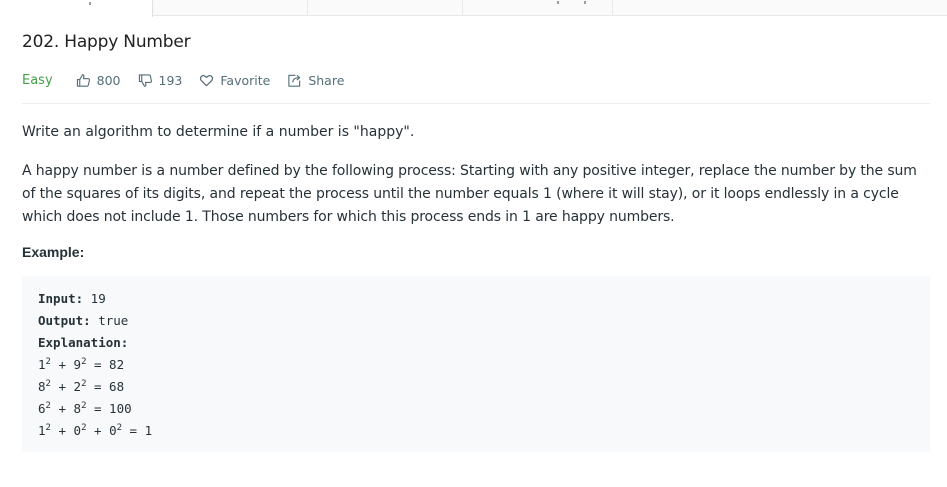 The width and height of the screenshot is (947, 487). Describe the element at coordinates (76, 8) in the screenshot. I see `tab-description` at that location.